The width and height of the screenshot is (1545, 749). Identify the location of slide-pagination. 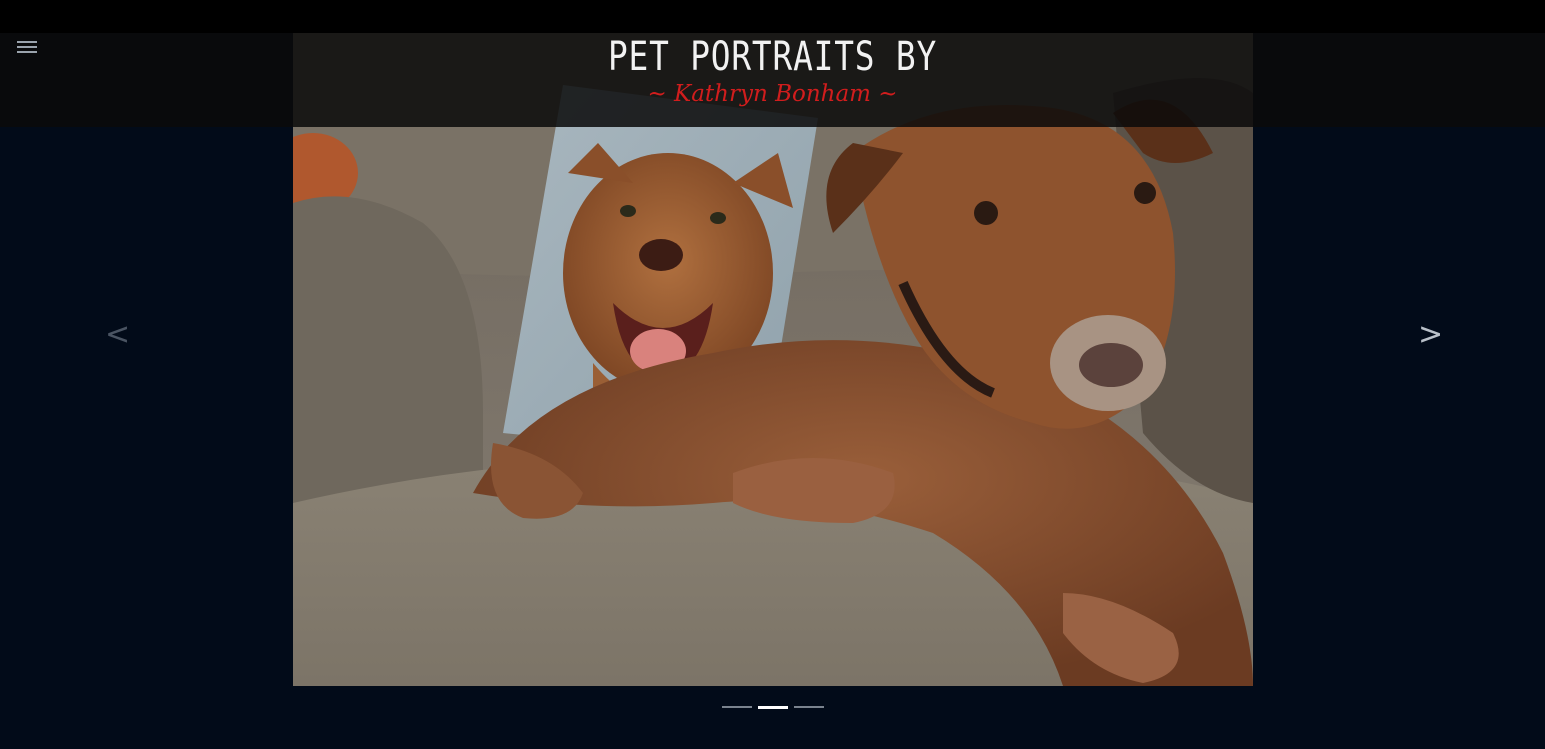
(773, 708).